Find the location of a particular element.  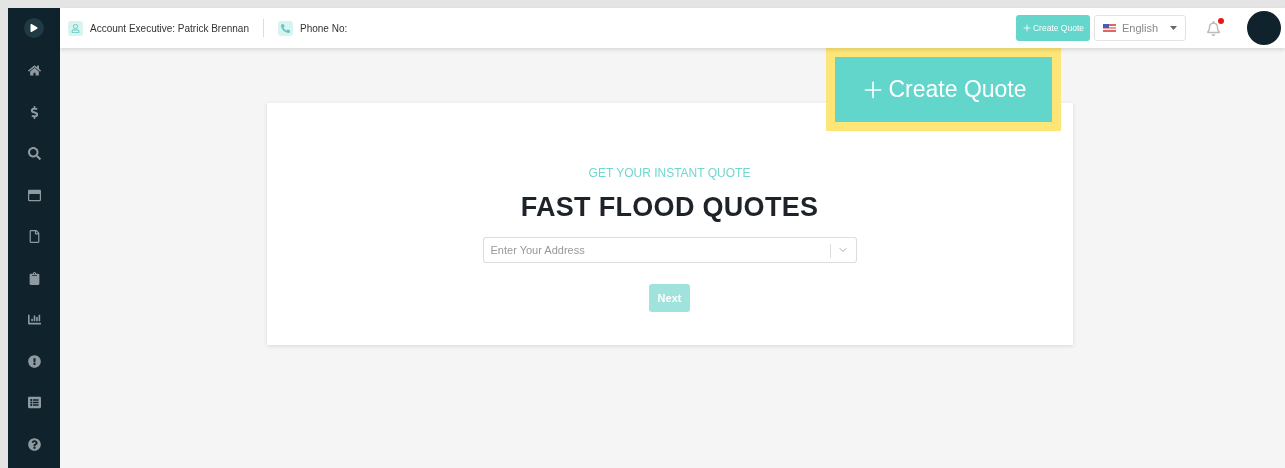

language-select: English is located at coordinates (1140, 28).